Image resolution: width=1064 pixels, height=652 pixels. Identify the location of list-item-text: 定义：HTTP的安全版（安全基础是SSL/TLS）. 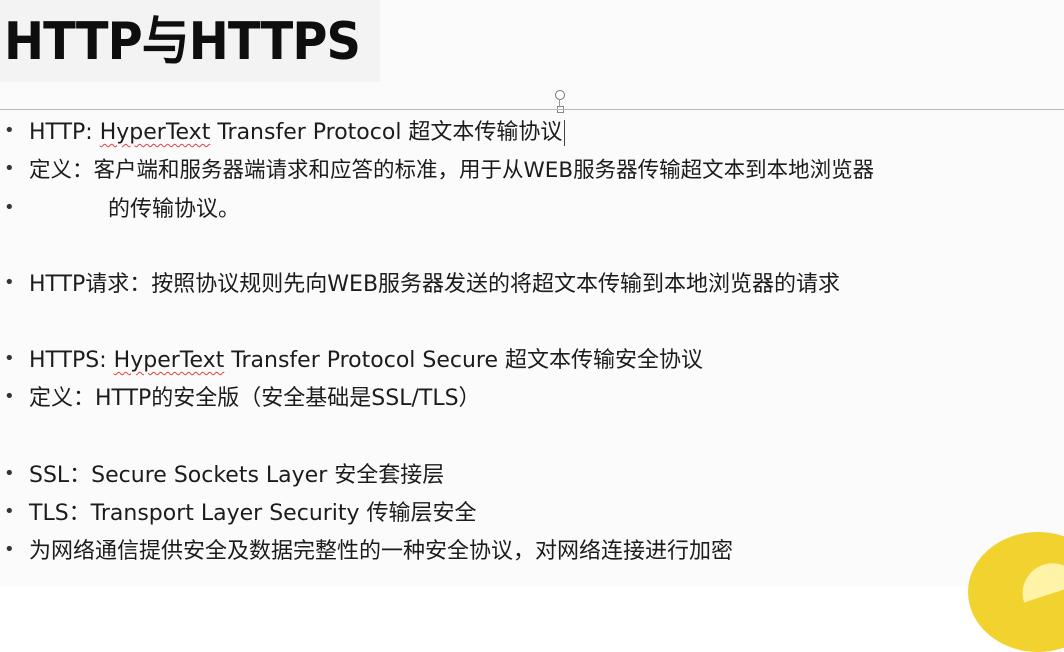
(255, 398).